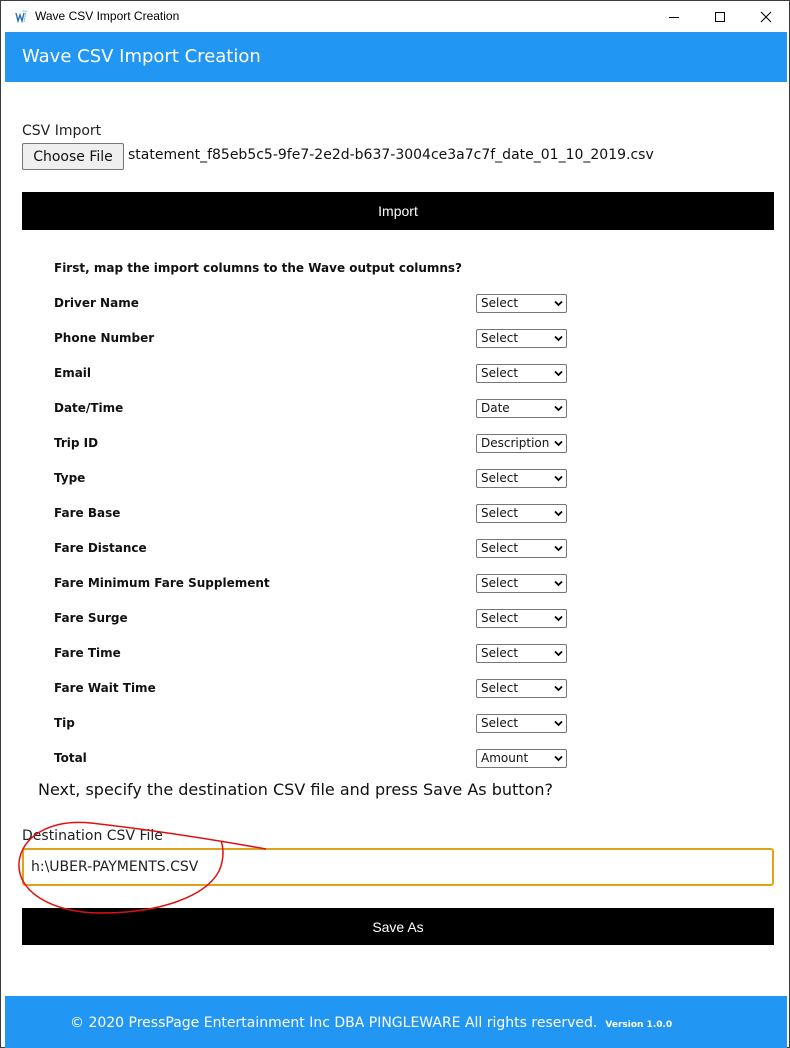 The width and height of the screenshot is (790, 1048). I want to click on mapping-select-value: Date, so click(495, 408).